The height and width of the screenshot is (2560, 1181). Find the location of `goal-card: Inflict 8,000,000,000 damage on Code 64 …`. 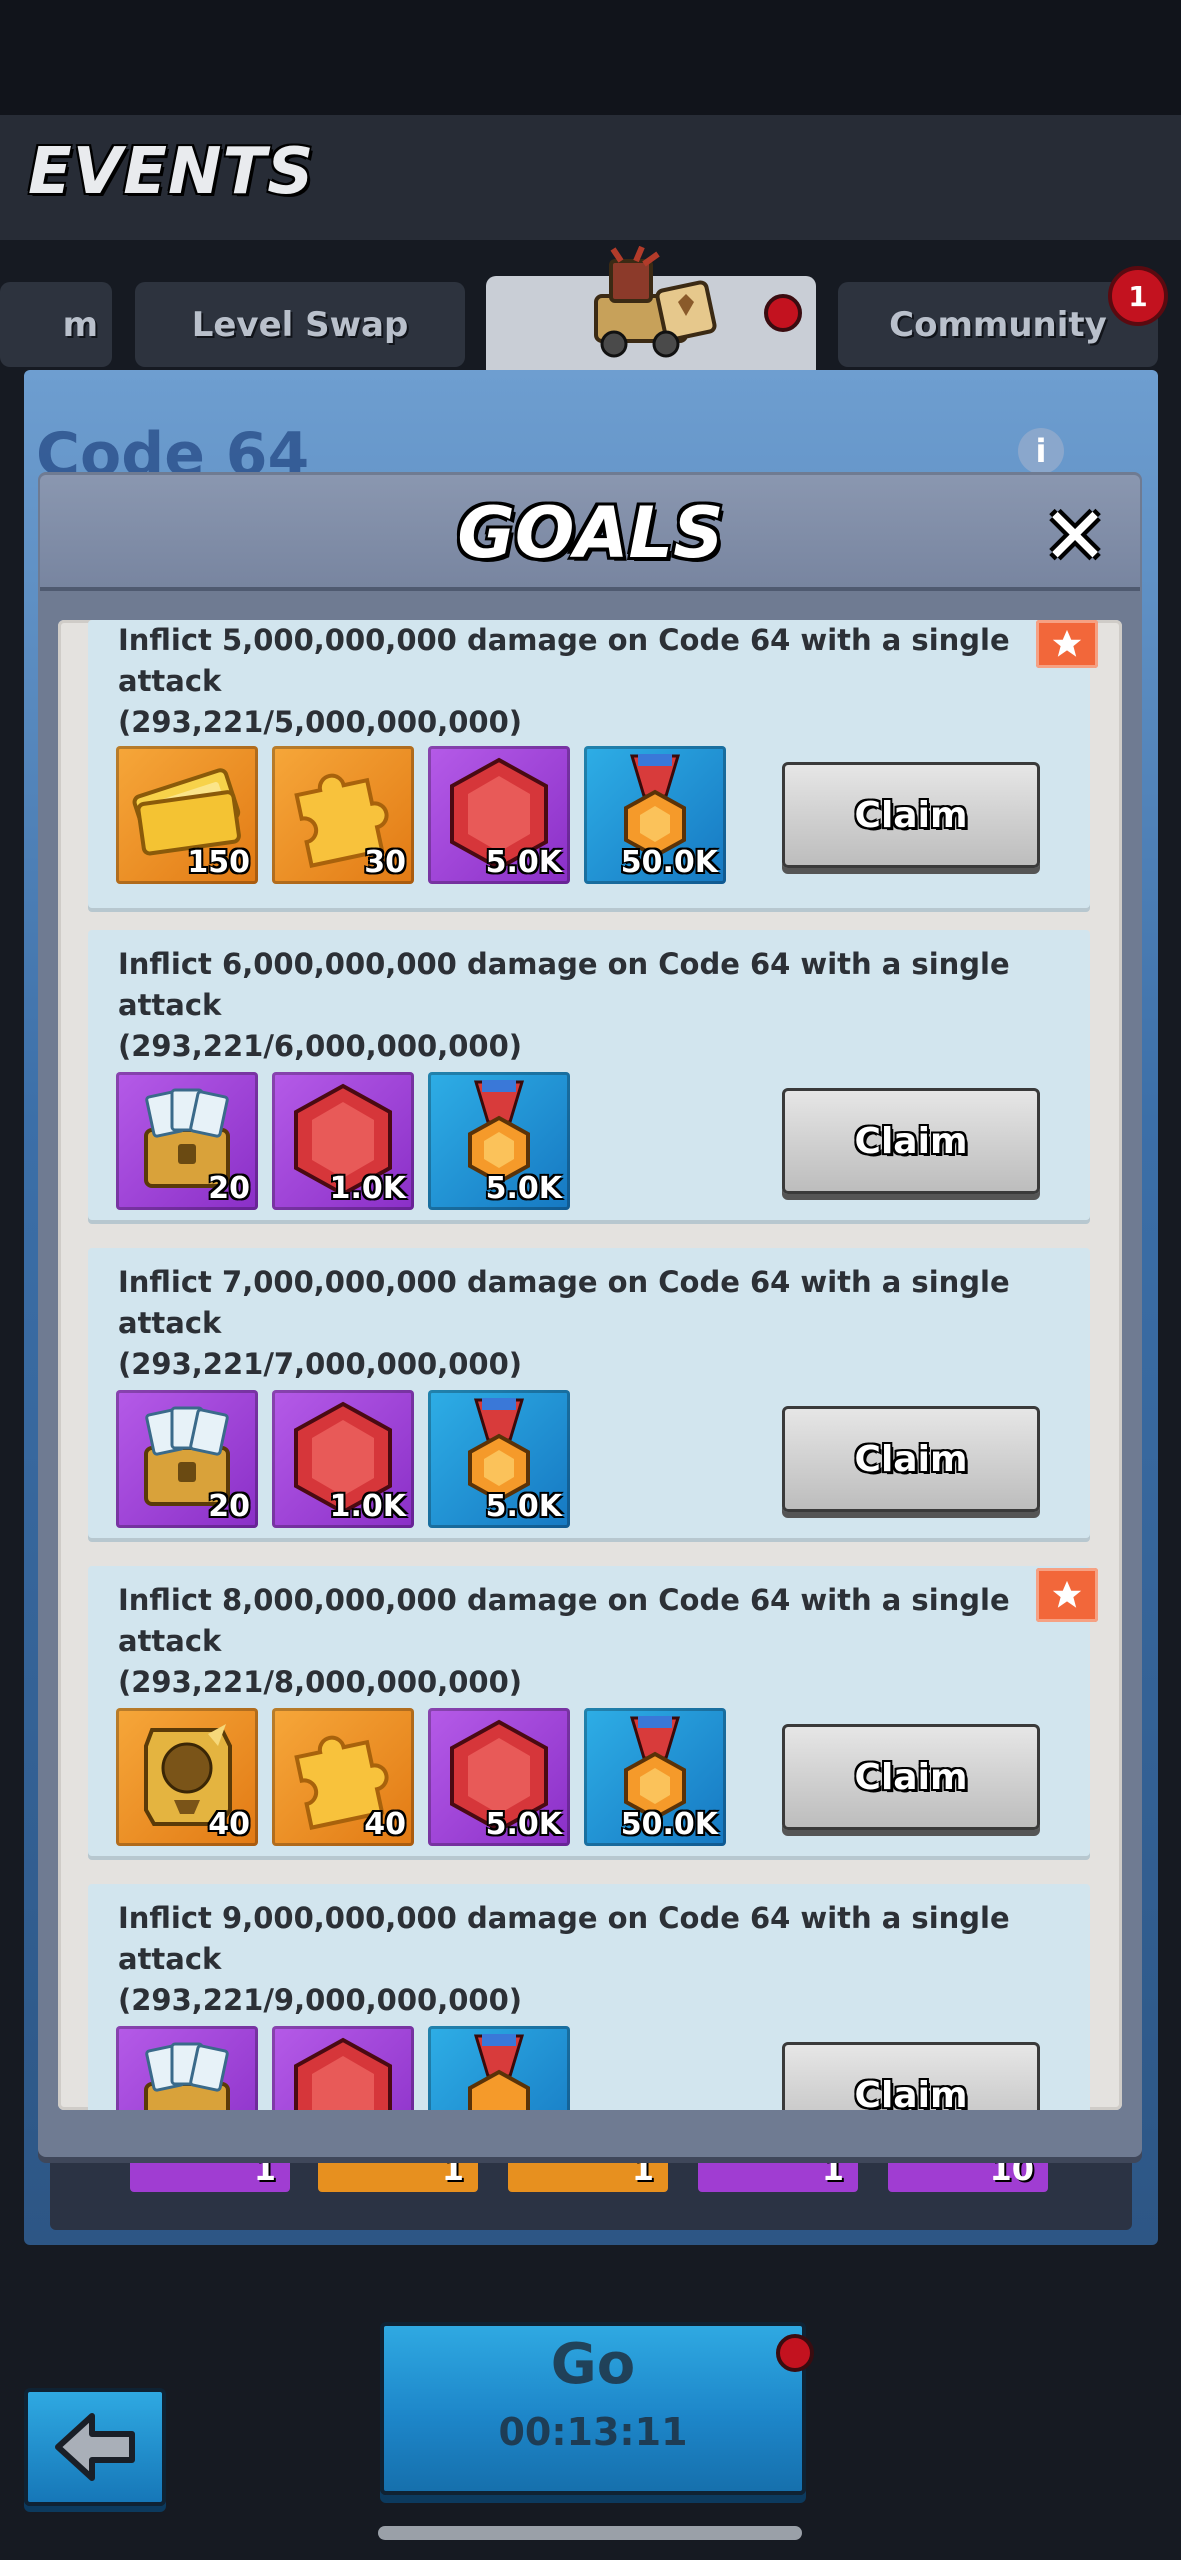

goal-card: Inflict 8,000,000,000 damage on Code 64 … is located at coordinates (589, 1711).